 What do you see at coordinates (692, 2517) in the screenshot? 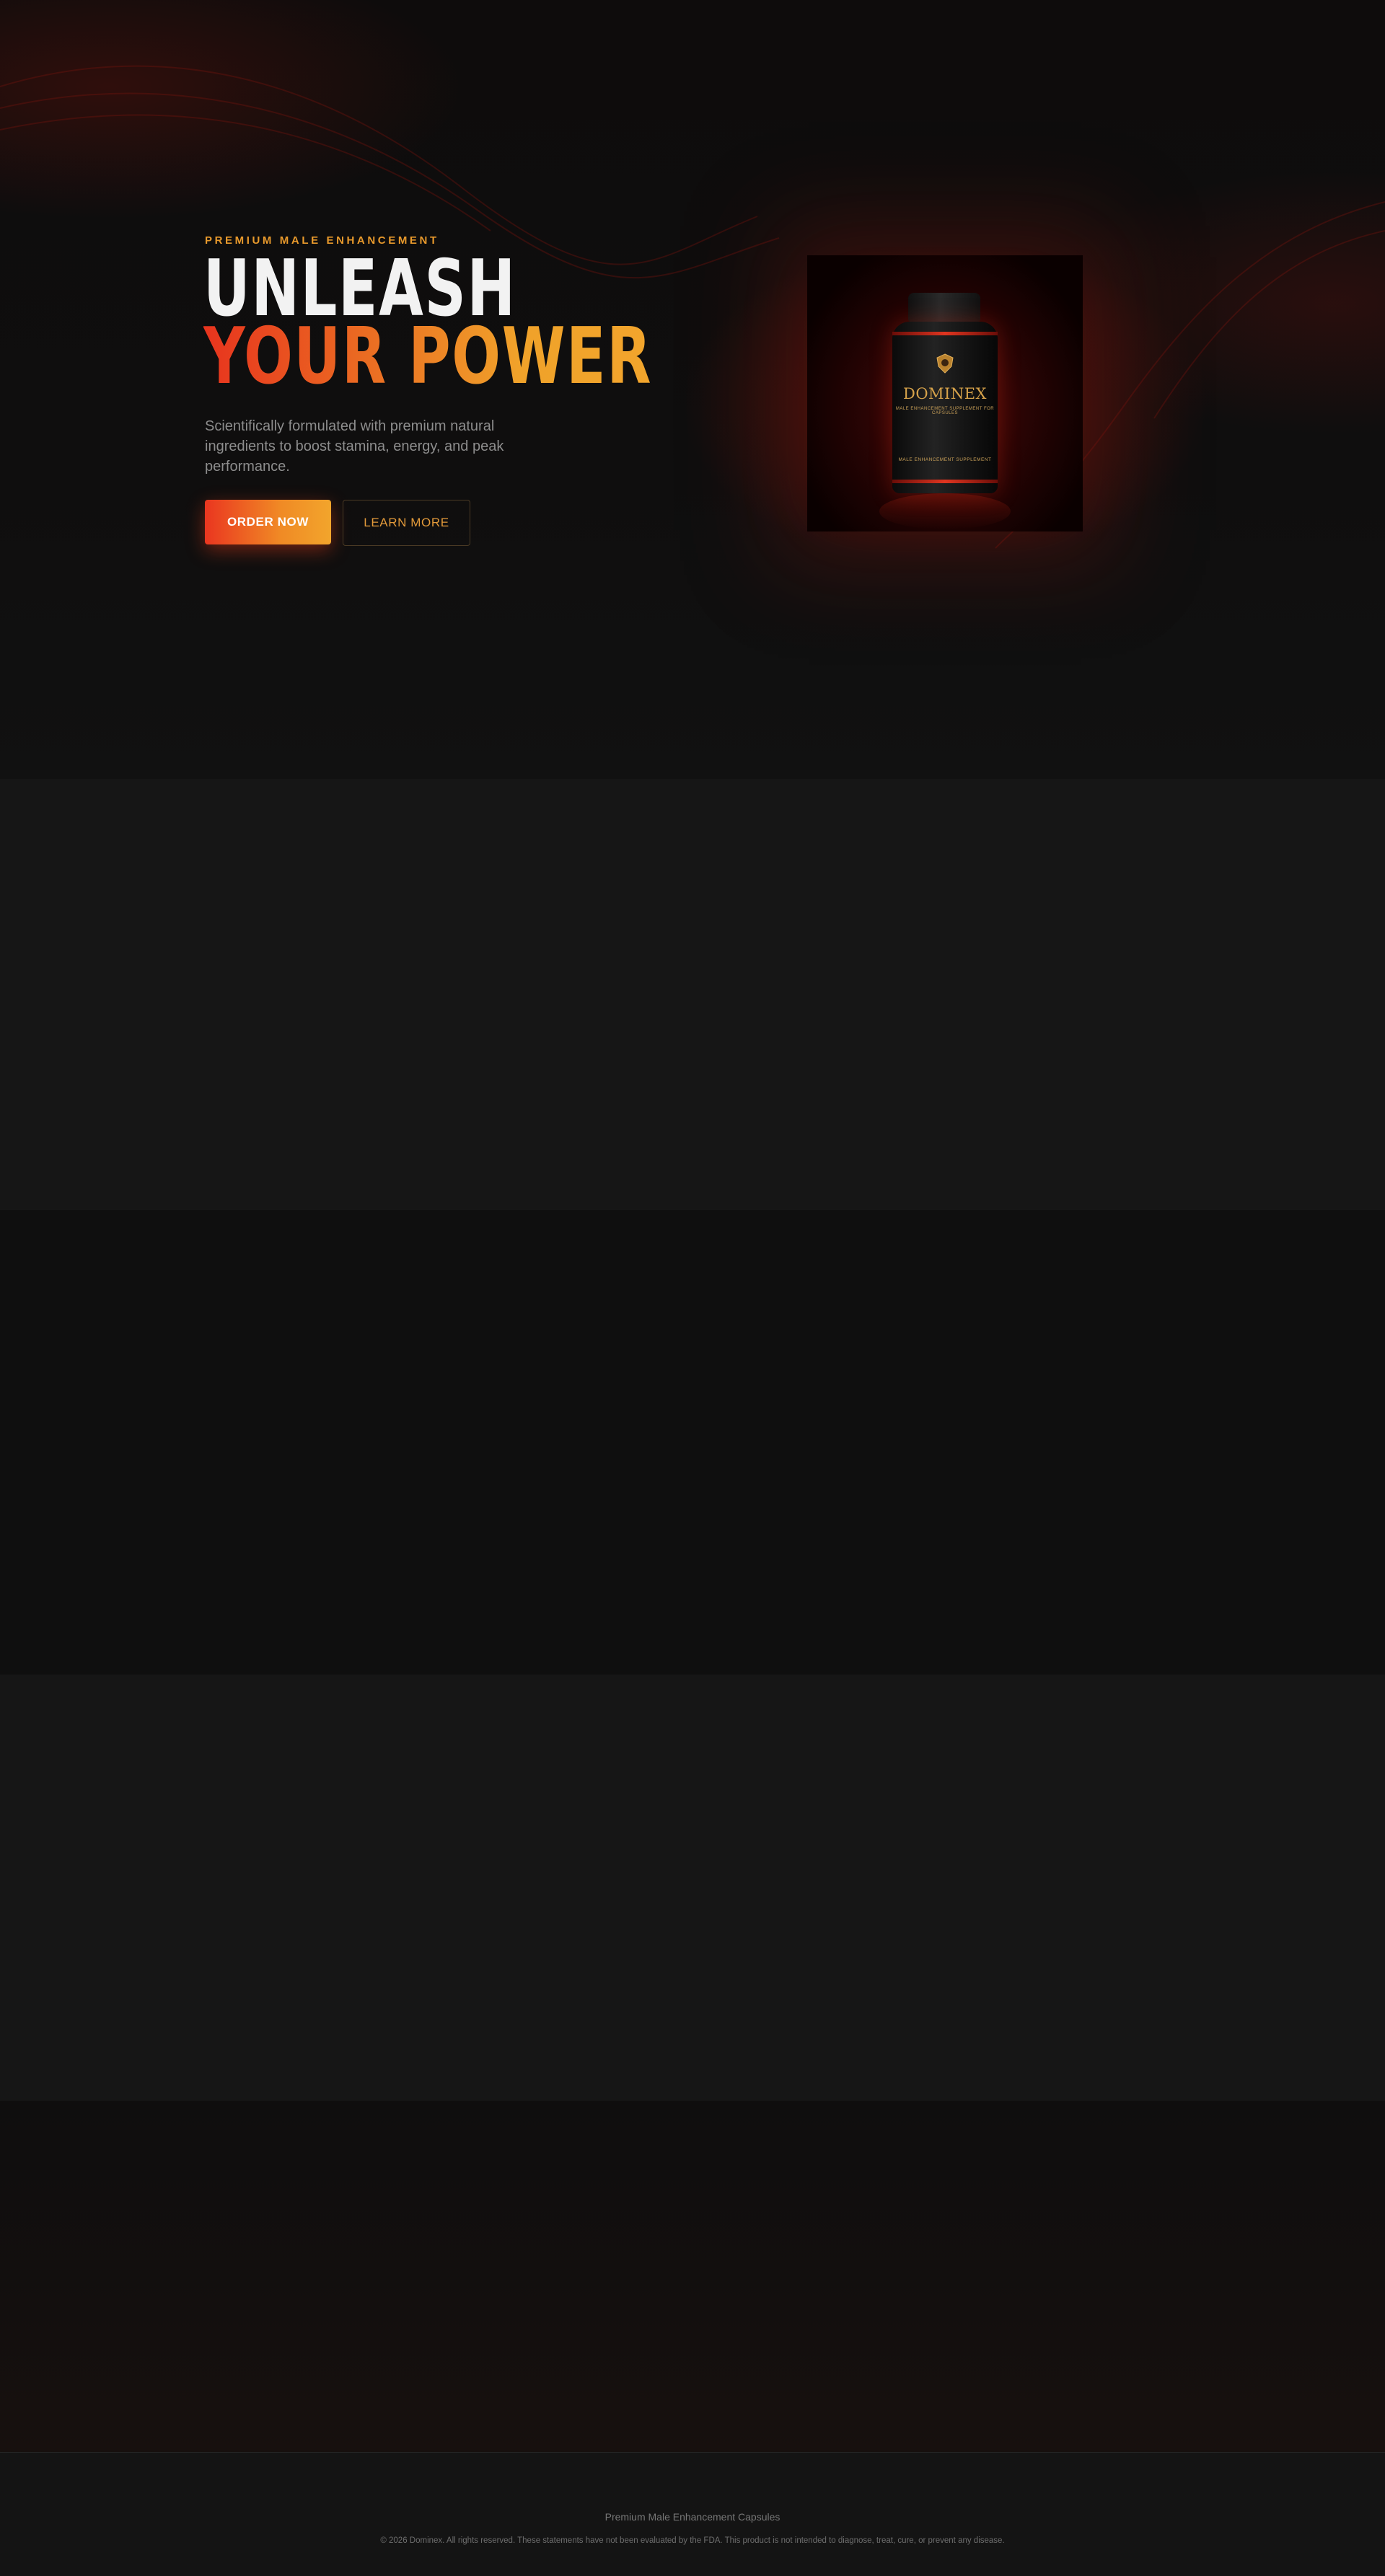
I see `footer-tagline: Premium Male Enhancement Capsules` at bounding box center [692, 2517].